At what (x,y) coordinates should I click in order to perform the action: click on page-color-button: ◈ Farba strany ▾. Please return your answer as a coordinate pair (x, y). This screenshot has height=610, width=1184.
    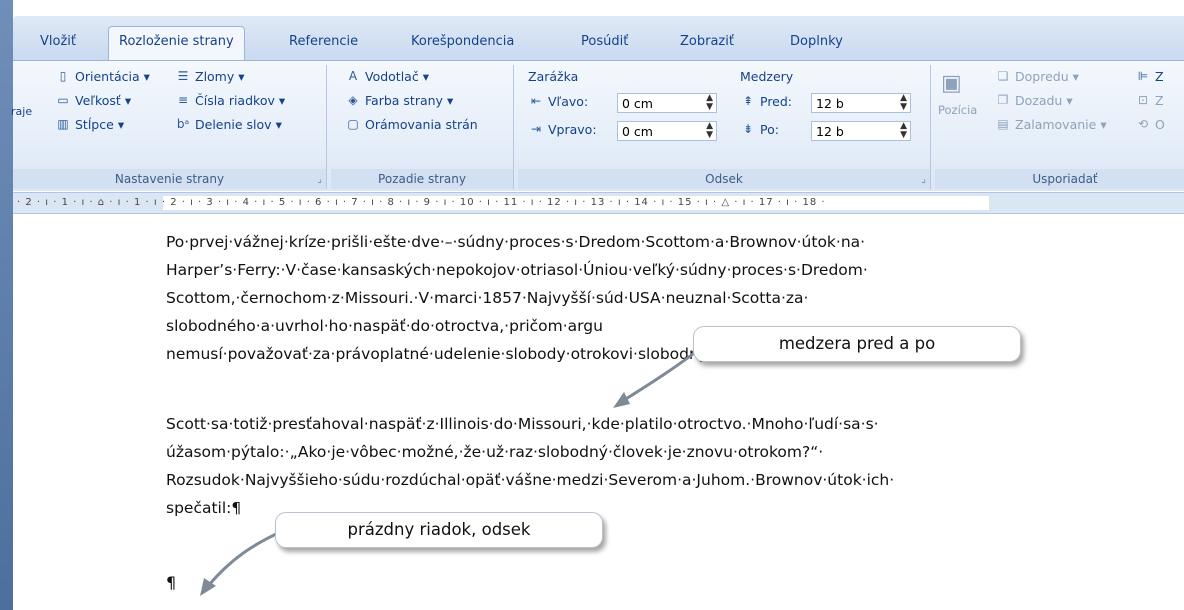
    Looking at the image, I should click on (399, 100).